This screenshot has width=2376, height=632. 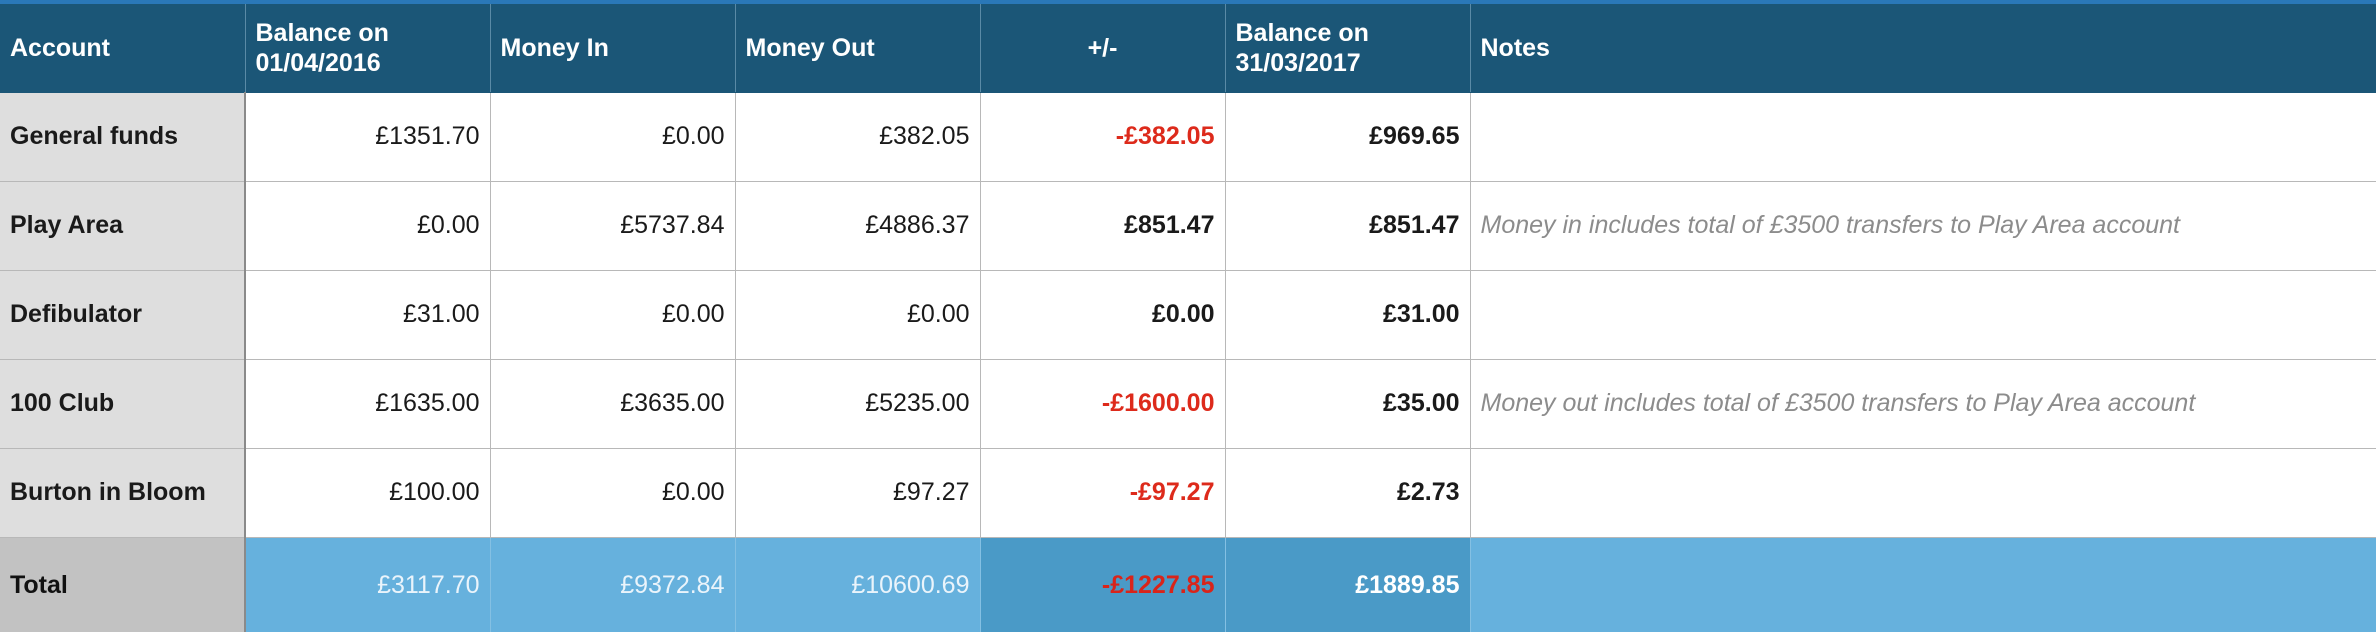 What do you see at coordinates (1103, 493) in the screenshot?
I see `change-cell: -£97.27` at bounding box center [1103, 493].